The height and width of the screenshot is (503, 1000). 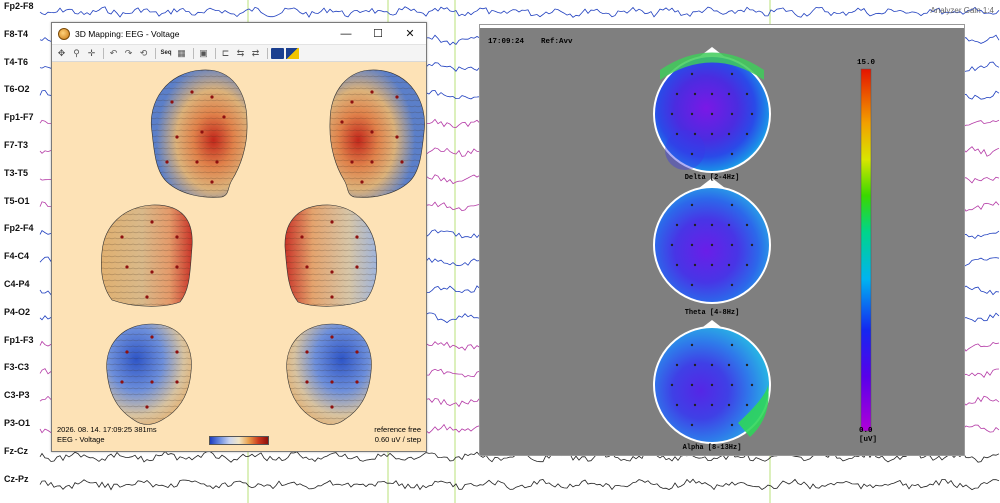 What do you see at coordinates (16, 256) in the screenshot?
I see `channel-label: F4-C4` at bounding box center [16, 256].